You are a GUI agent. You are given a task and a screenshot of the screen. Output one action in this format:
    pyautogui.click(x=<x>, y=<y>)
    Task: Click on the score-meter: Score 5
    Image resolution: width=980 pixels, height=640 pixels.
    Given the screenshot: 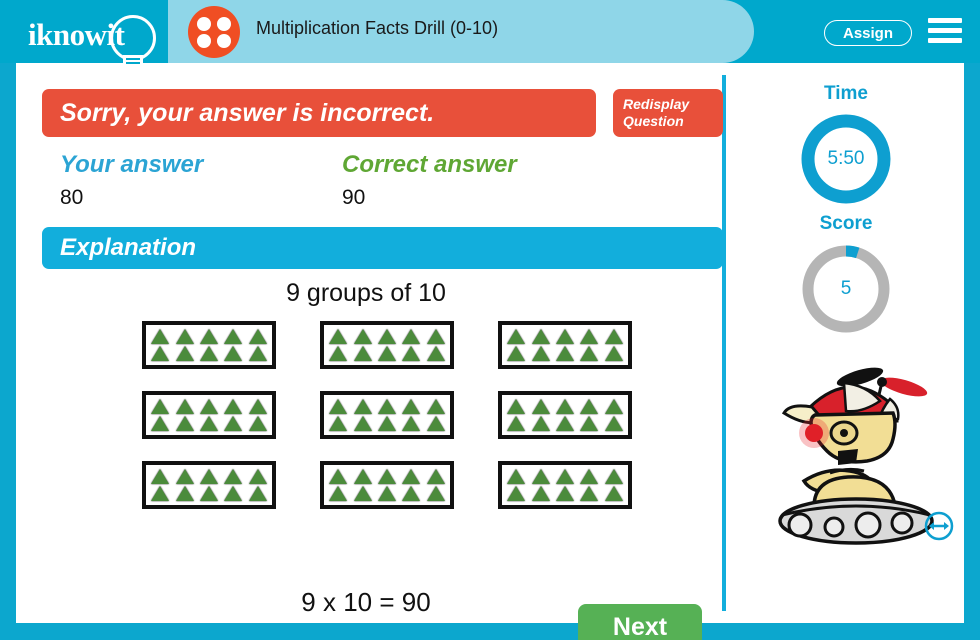 What is the action you would take?
    pyautogui.click(x=846, y=275)
    